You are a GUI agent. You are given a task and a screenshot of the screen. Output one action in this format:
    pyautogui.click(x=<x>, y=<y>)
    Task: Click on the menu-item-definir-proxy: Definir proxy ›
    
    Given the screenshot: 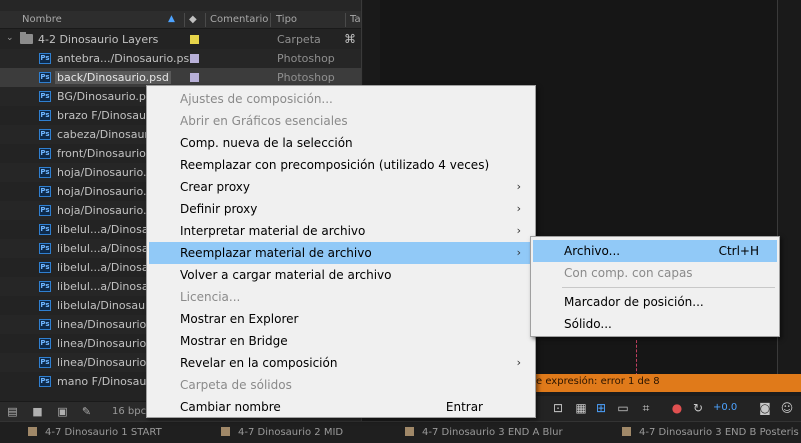 What is the action you would take?
    pyautogui.click(x=341, y=209)
    